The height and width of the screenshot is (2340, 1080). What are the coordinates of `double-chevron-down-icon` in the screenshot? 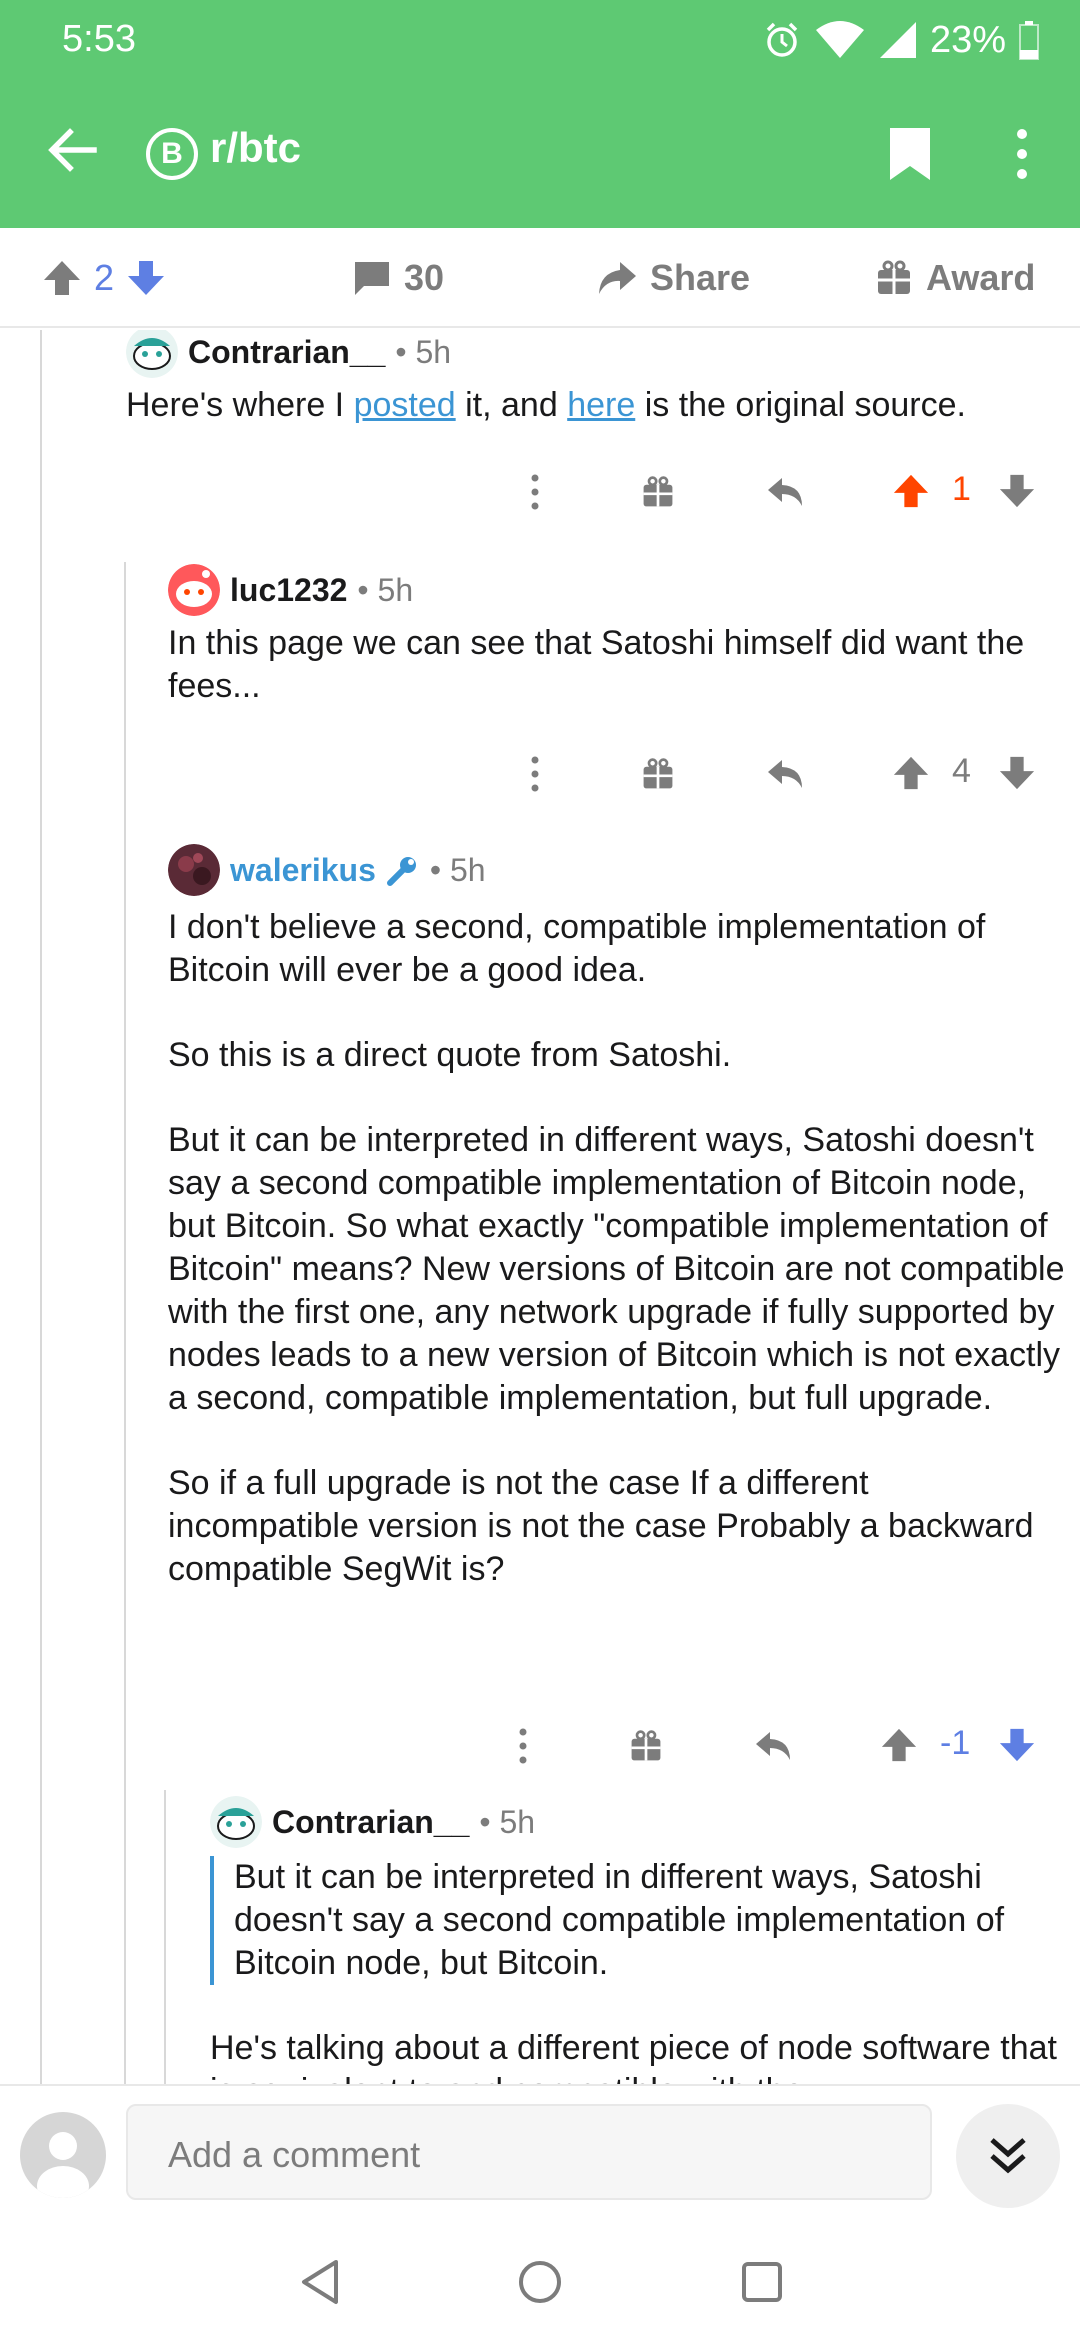 It's located at (1008, 2156).